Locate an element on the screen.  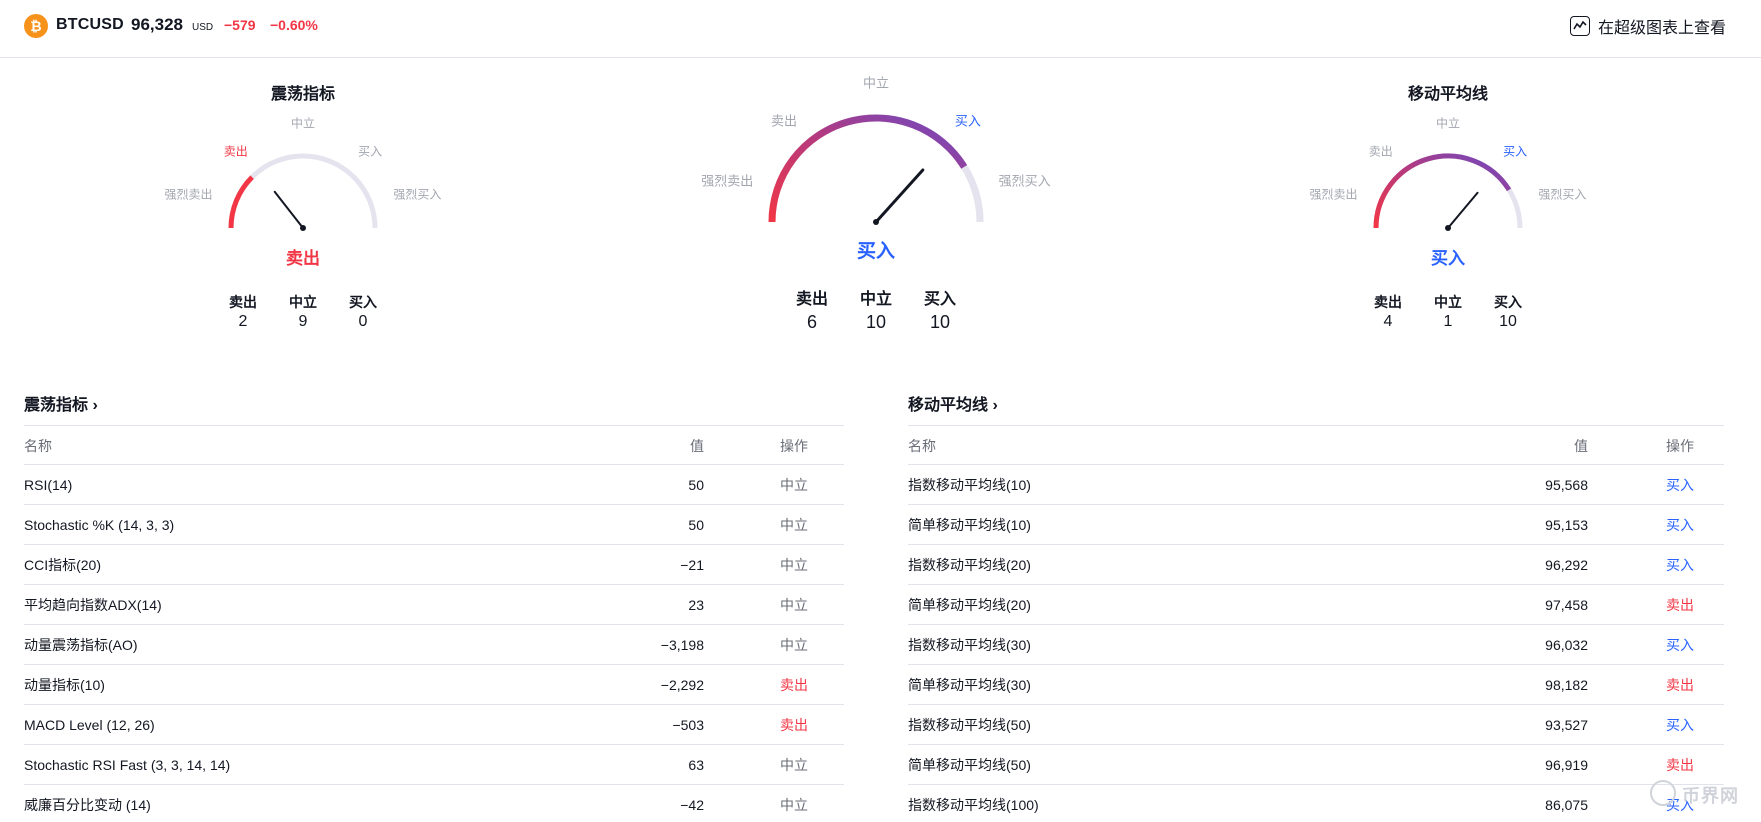
gauge-fill-arc is located at coordinates (1442, 191).